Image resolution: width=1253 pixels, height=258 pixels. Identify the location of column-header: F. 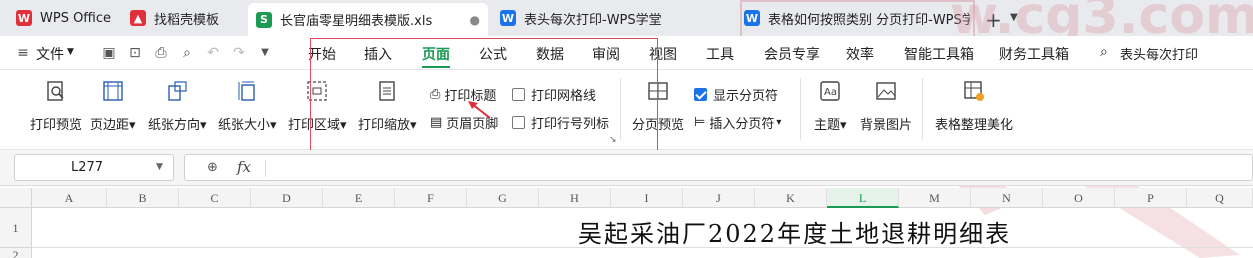
(431, 198).